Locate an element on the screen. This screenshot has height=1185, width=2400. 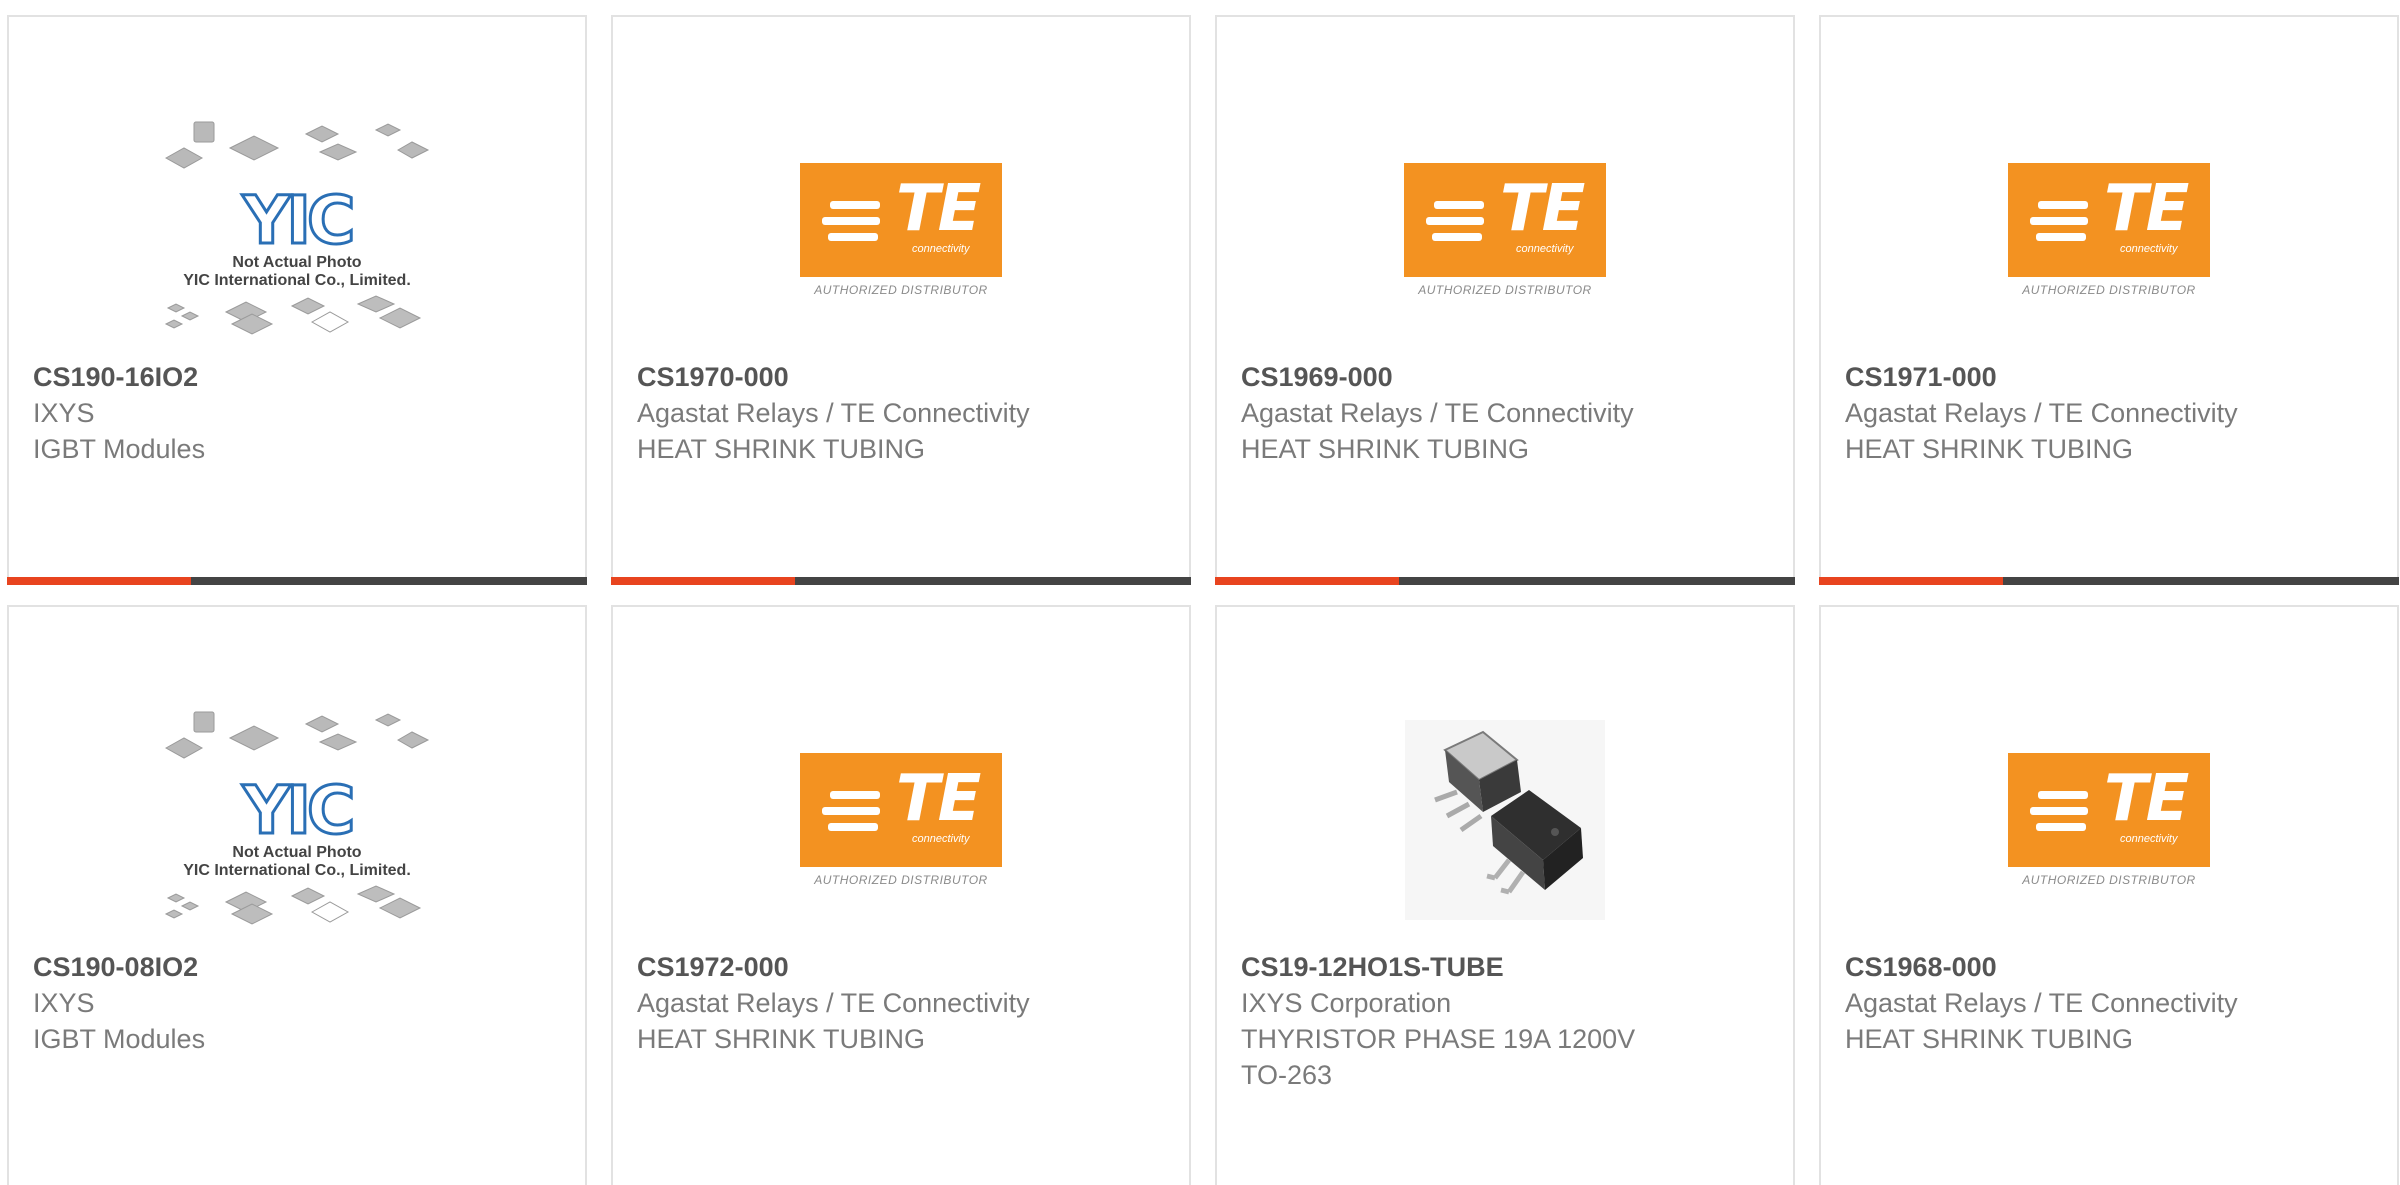
part-number-link: CS1969-000 is located at coordinates (1505, 377).